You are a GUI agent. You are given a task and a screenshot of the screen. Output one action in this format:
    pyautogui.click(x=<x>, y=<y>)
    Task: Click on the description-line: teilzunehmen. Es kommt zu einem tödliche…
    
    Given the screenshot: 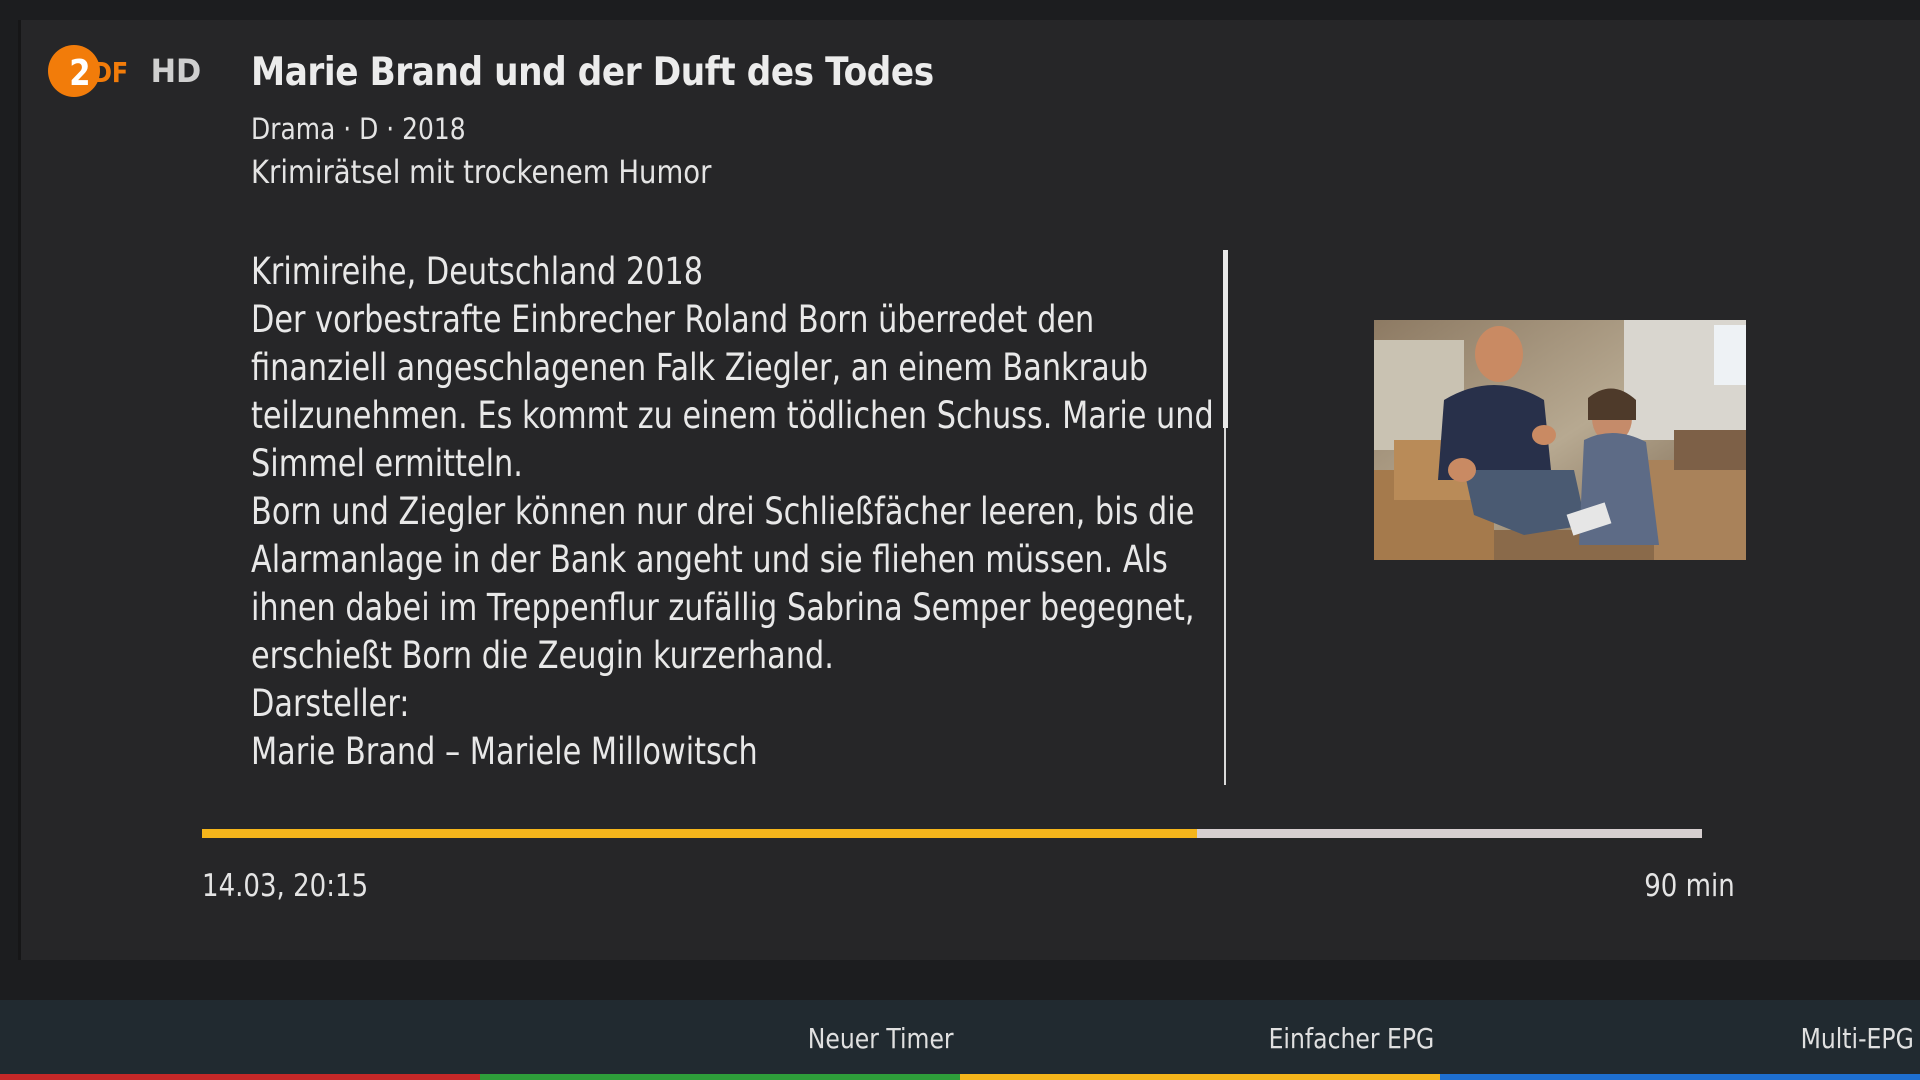 What is the action you would take?
    pyautogui.click(x=732, y=415)
    